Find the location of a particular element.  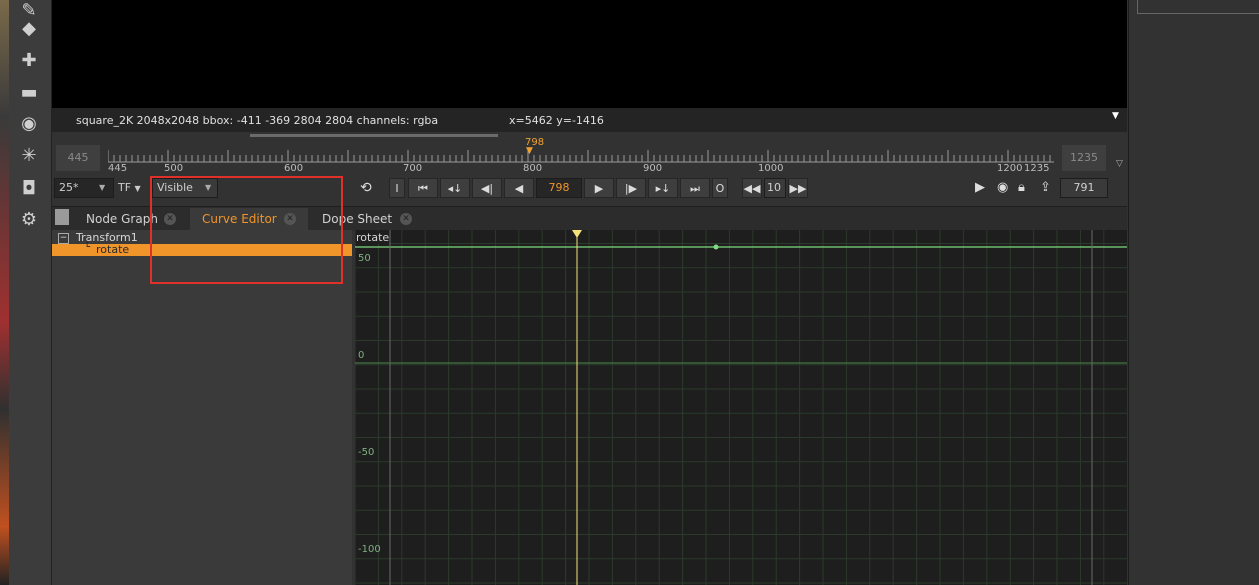

tf-dropdown: TF ▼ is located at coordinates (129, 187).